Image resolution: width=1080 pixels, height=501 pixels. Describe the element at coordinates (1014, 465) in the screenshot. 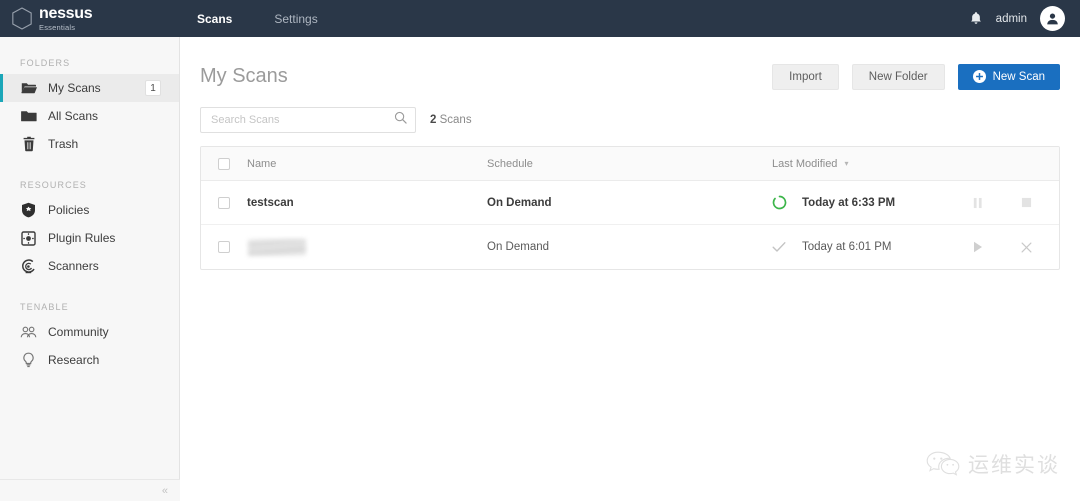

I see `watermark-text: 运维实谈` at that location.